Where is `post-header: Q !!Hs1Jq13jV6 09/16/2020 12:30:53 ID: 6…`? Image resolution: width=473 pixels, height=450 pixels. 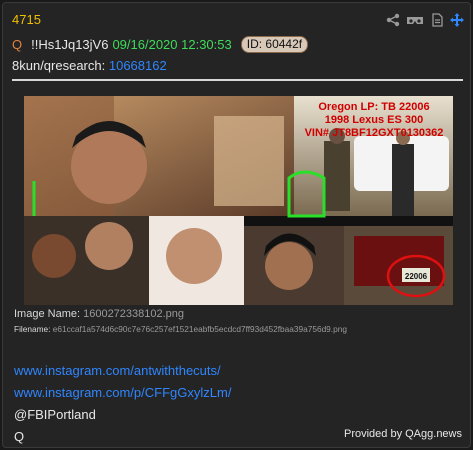
post-header: Q !!Hs1Jq13jV6 09/16/2020 12:30:53 ID: 6… is located at coordinates (160, 44).